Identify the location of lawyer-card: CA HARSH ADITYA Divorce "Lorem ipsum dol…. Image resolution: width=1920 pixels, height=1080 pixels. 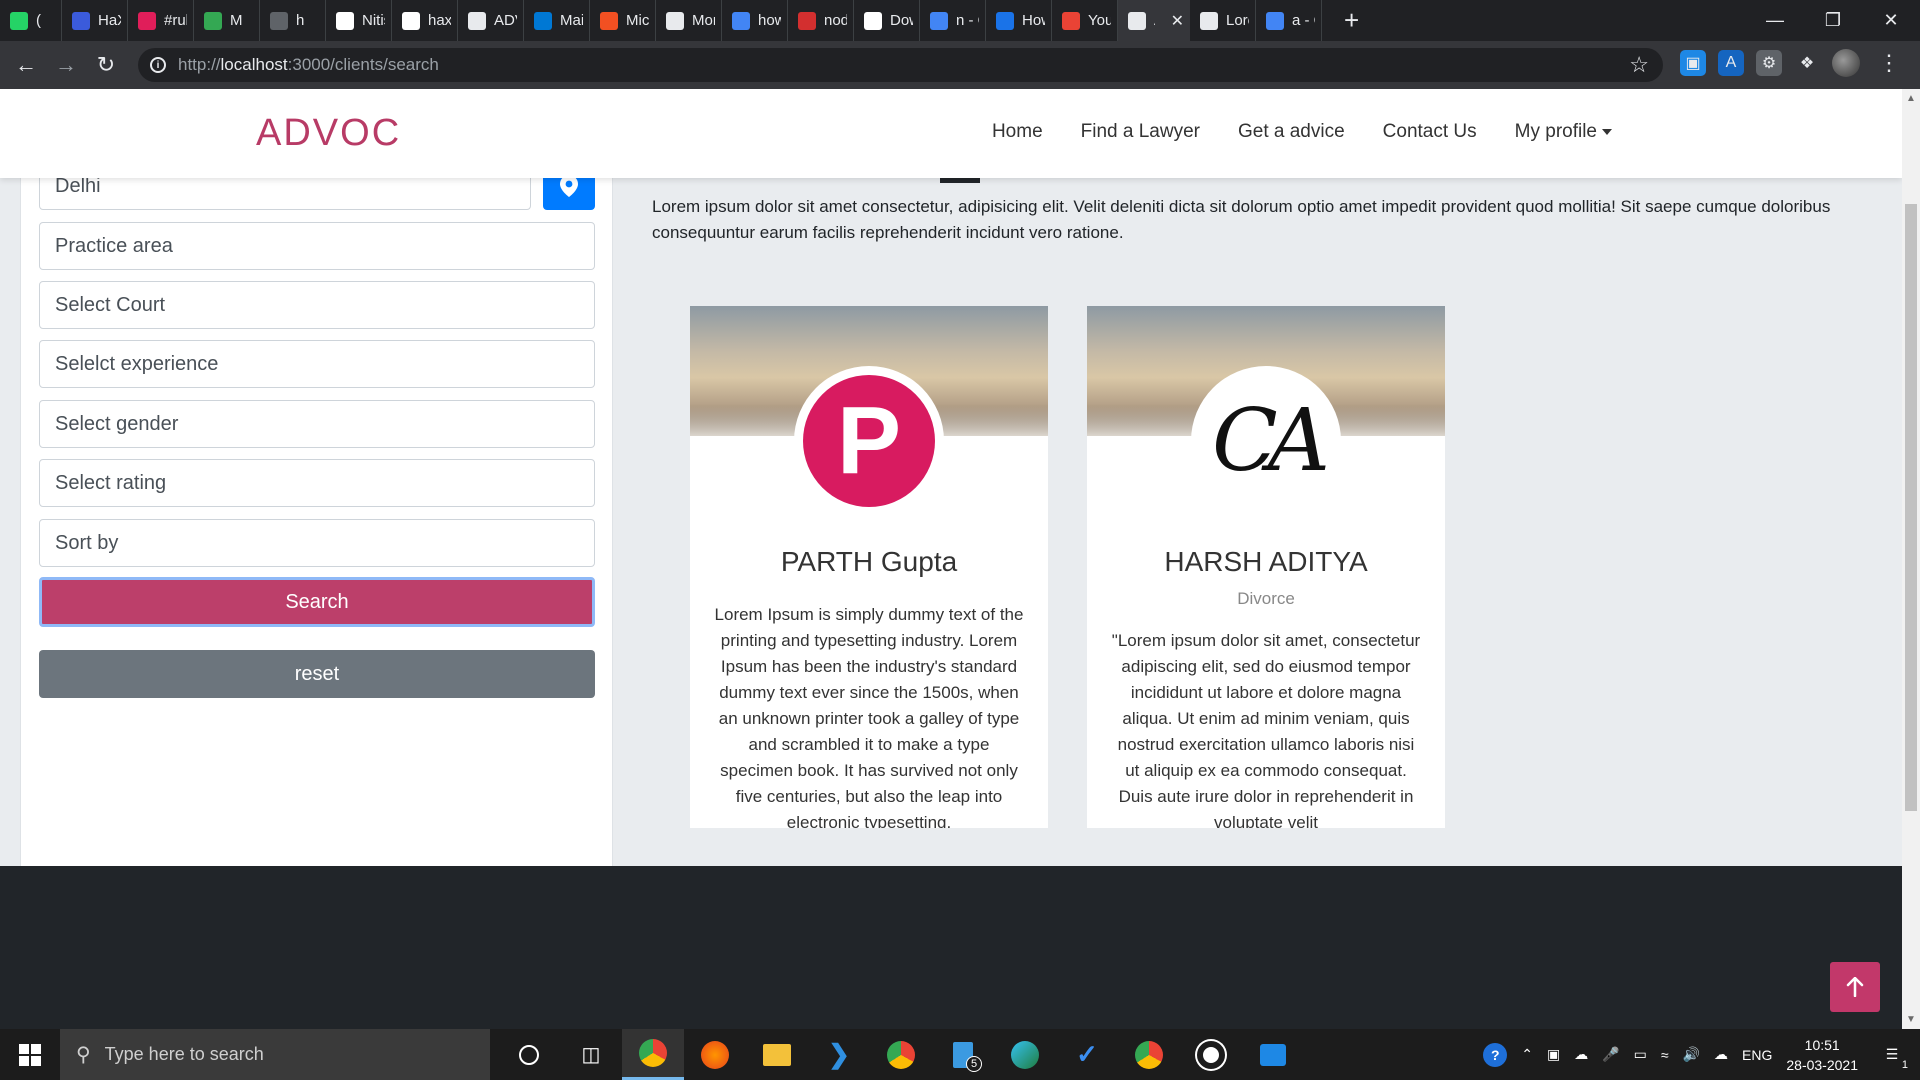
(1266, 567).